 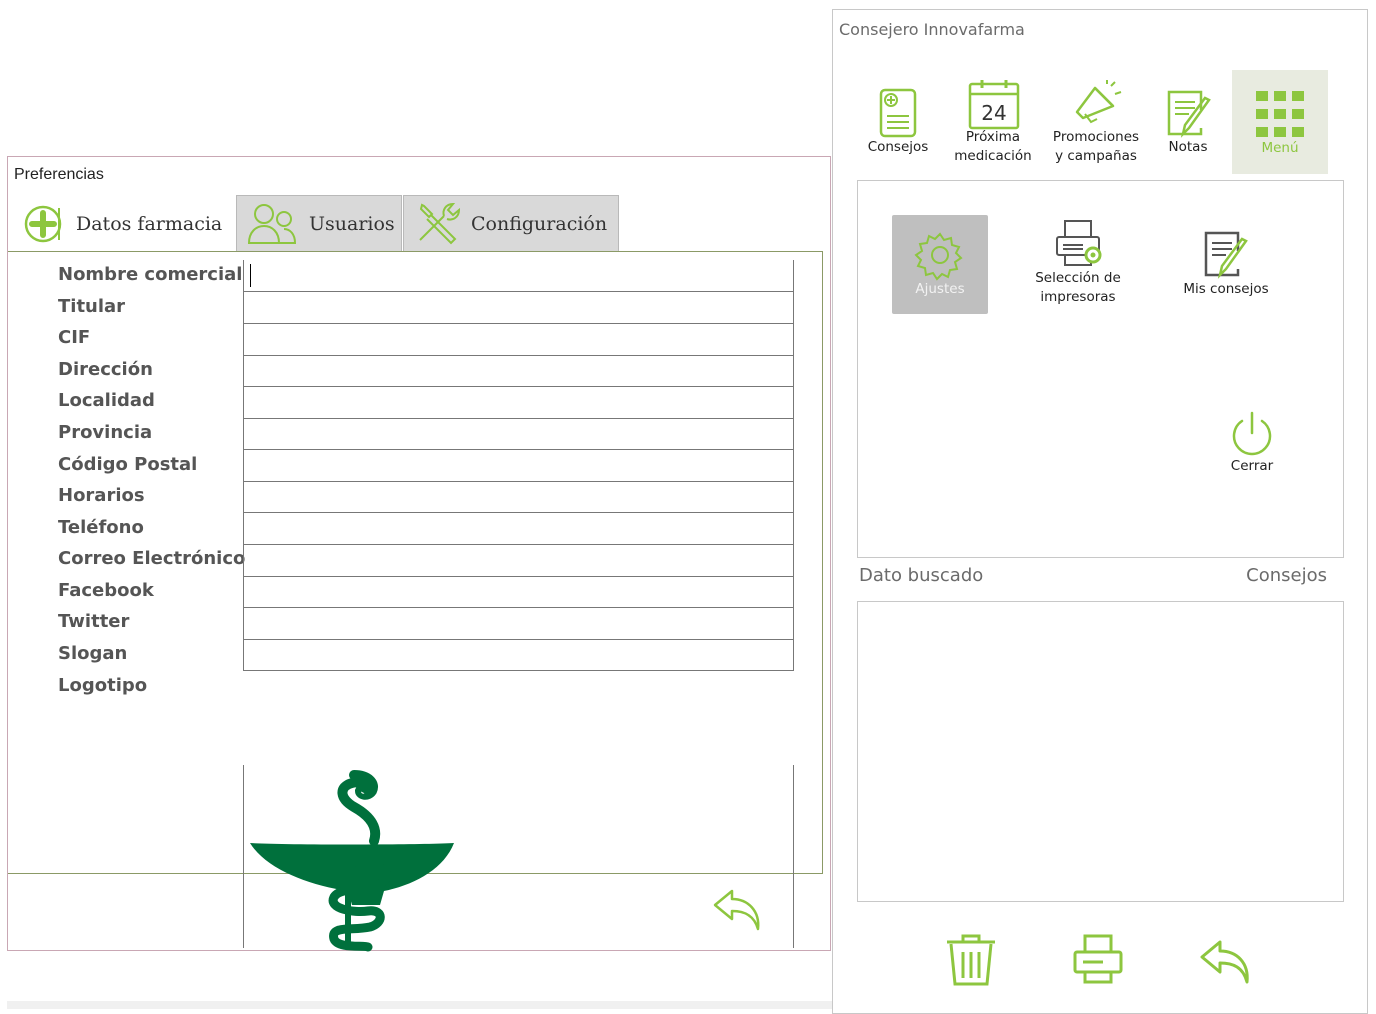 What do you see at coordinates (518, 276) in the screenshot?
I see `nombre-comercial-field` at bounding box center [518, 276].